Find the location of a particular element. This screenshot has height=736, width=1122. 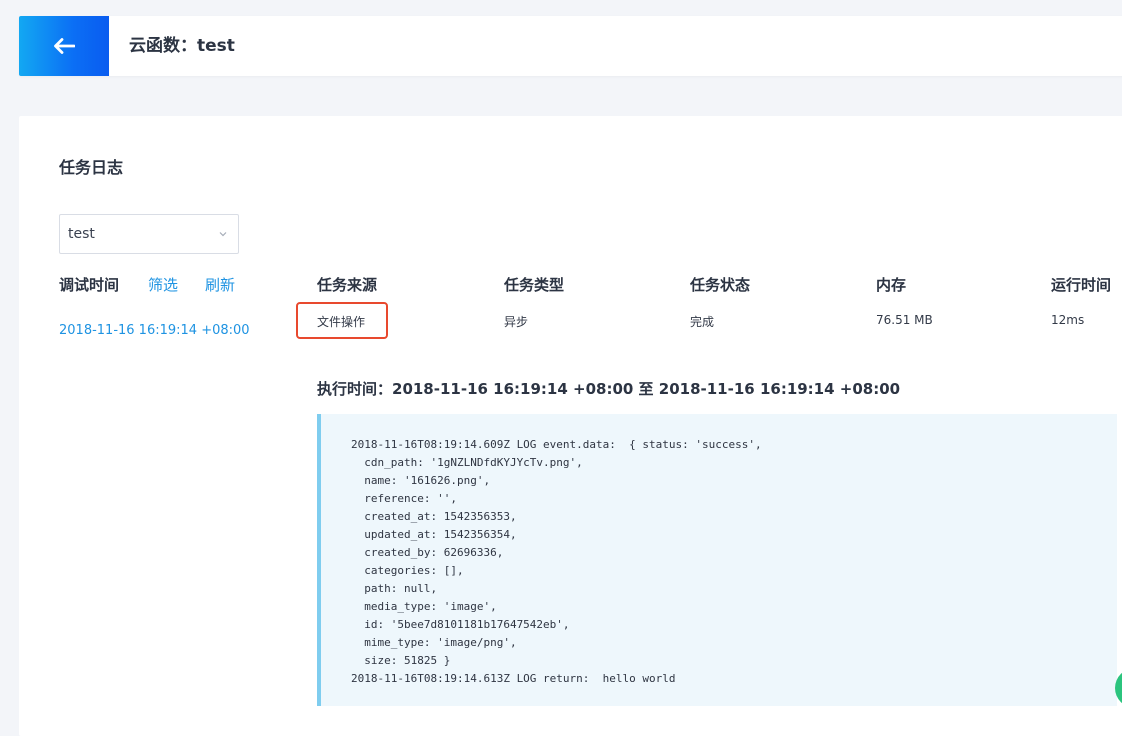

section-title: 任务日志 is located at coordinates (91, 167).